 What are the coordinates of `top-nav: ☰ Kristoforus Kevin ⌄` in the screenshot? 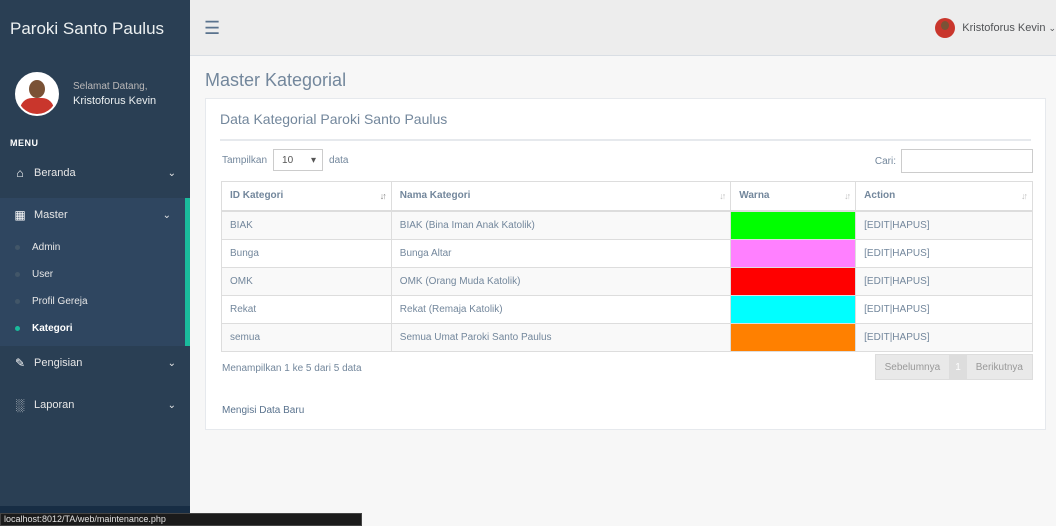 It's located at (623, 28).